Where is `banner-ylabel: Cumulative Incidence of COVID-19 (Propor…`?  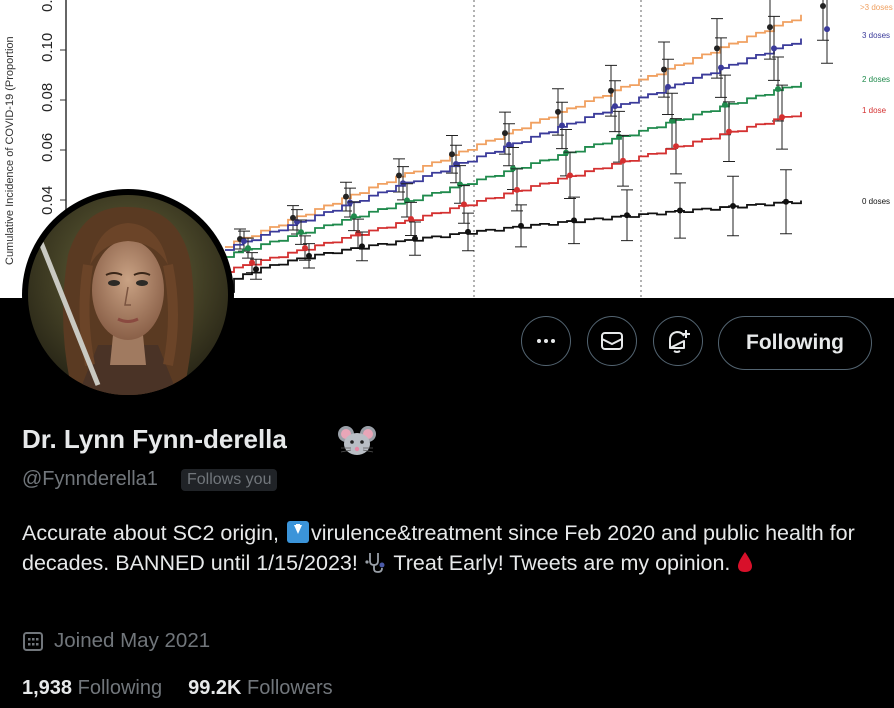
banner-ylabel: Cumulative Incidence of COVID-19 (Propor… is located at coordinates (10, 150).